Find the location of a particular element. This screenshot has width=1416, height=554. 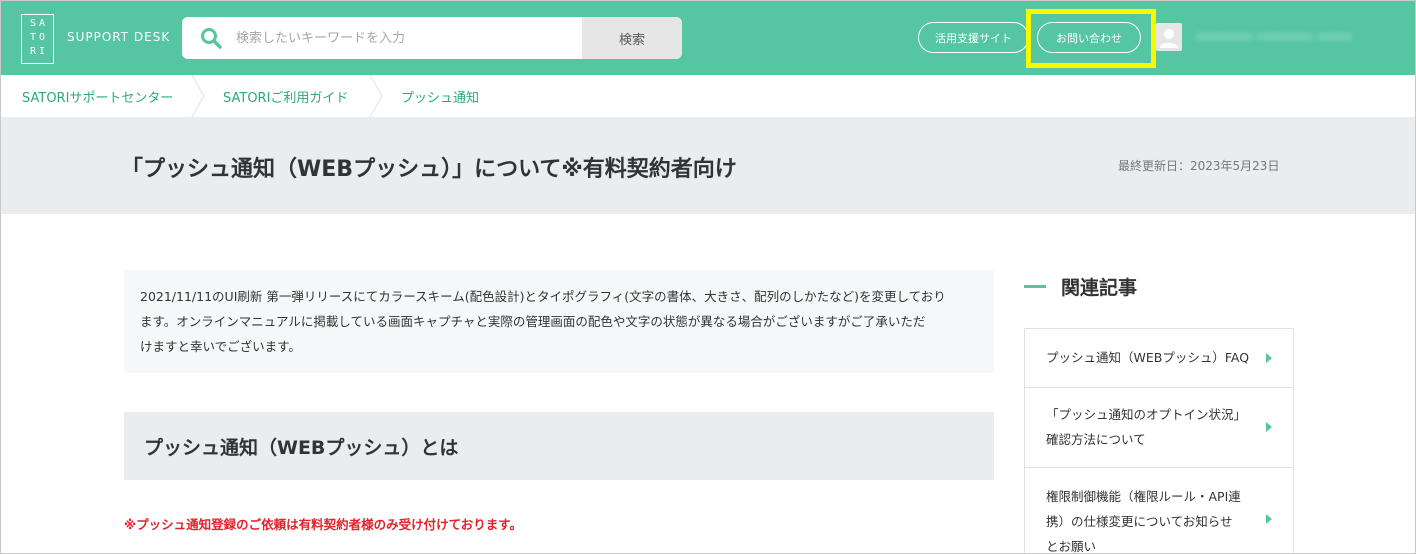

section-header: プッシュ通知（WEBプッシュ）とは is located at coordinates (559, 446).